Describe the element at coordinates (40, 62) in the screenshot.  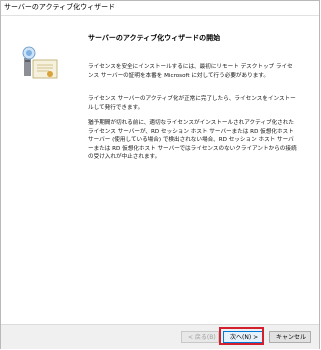
I see `server-certificate-icon` at that location.